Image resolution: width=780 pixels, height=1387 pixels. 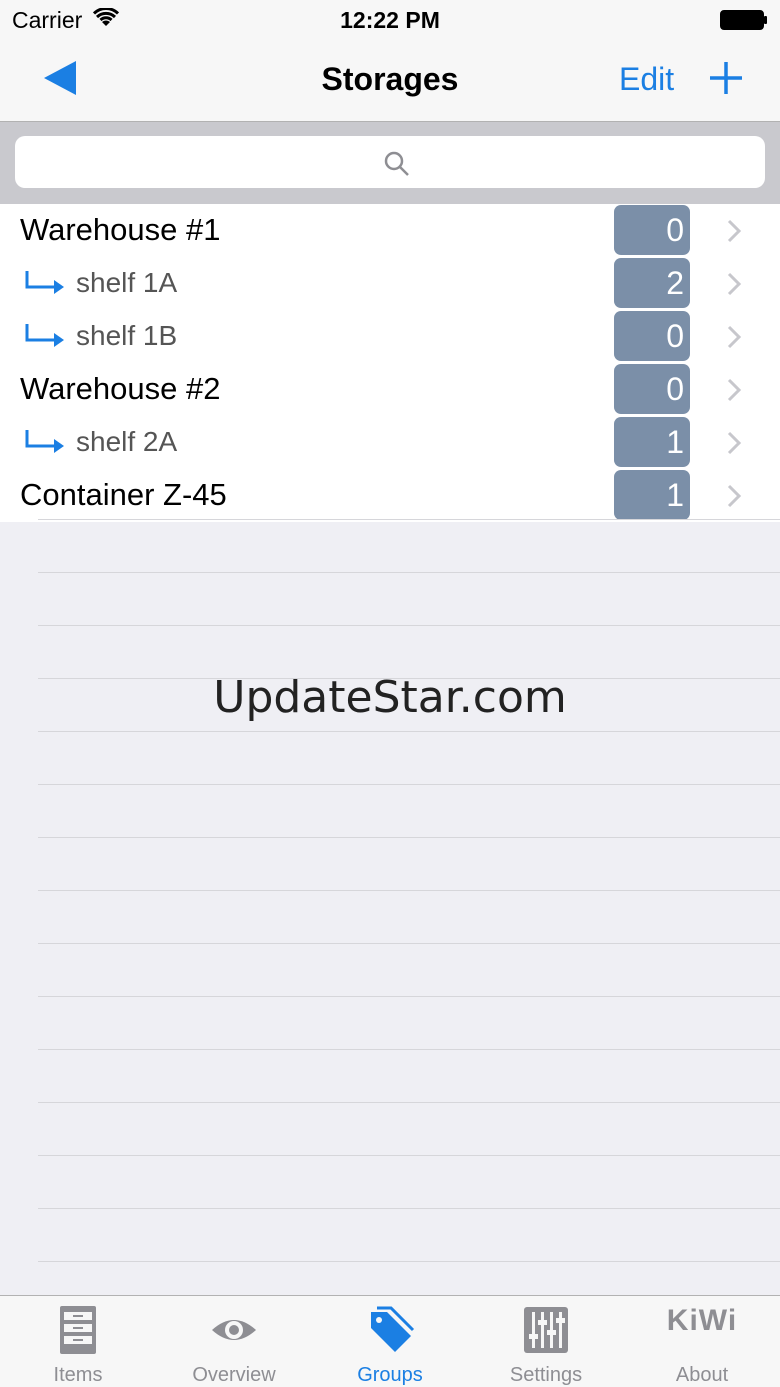 What do you see at coordinates (390, 337) in the screenshot?
I see `storage-row-shelf-1b: shelf 1B 0` at bounding box center [390, 337].